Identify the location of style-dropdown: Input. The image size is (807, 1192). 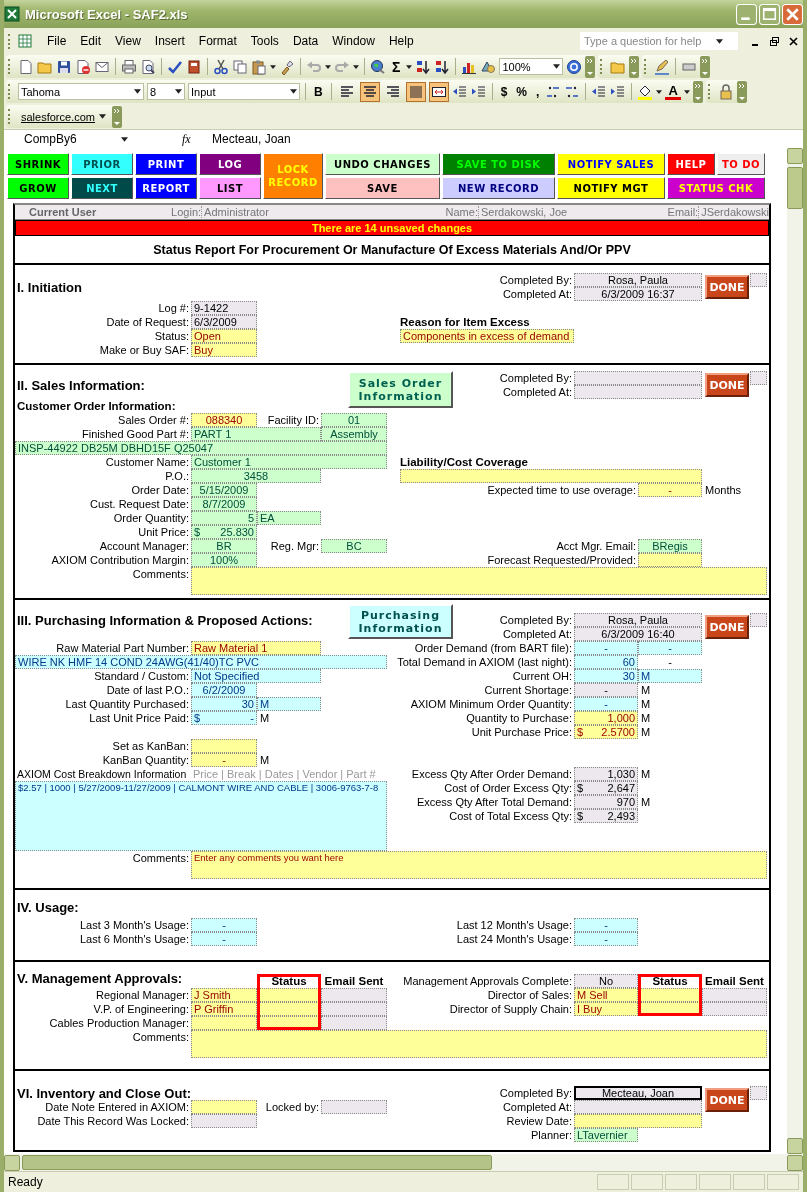
(244, 91).